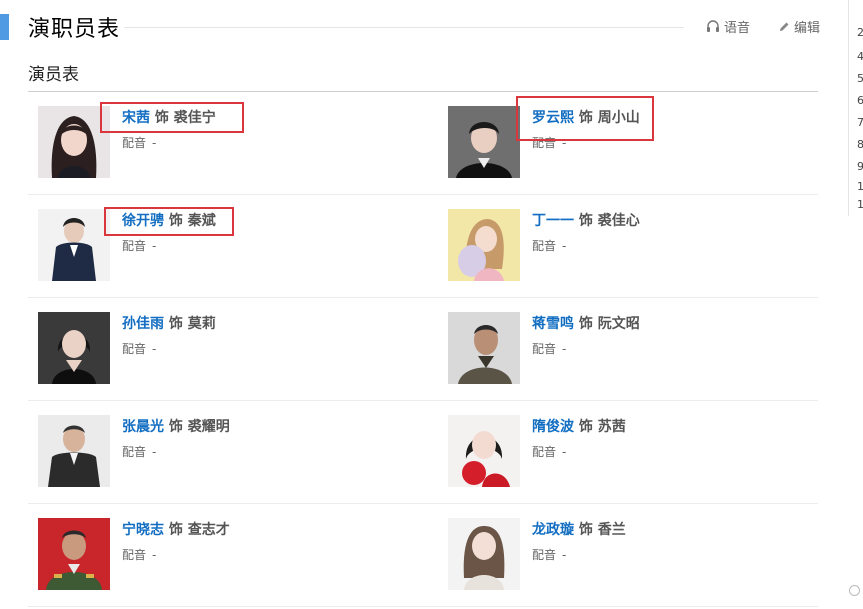 The height and width of the screenshot is (609, 863). I want to click on voice-label: 语音, so click(737, 28).